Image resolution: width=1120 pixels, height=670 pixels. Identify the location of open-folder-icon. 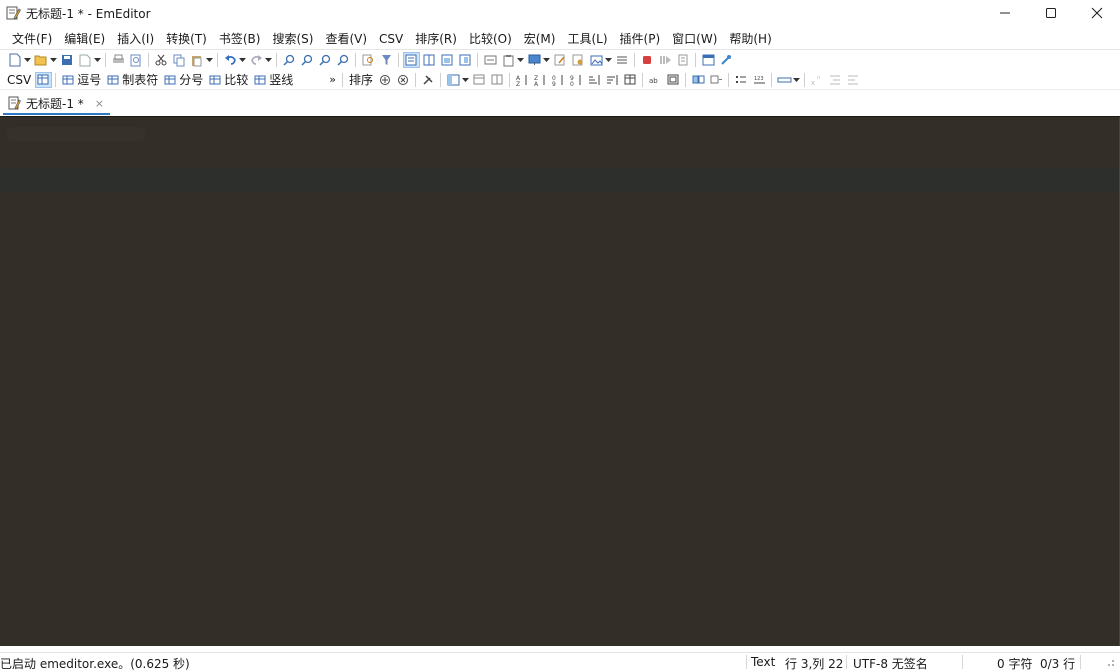
(41, 60).